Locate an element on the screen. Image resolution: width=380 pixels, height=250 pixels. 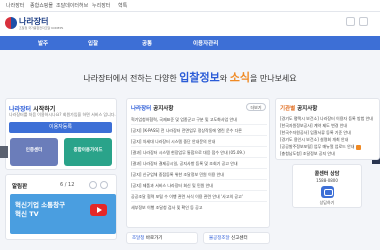
hero-text-pre: 나라장터에서 전하는 다양한 is located at coordinates (130, 78).